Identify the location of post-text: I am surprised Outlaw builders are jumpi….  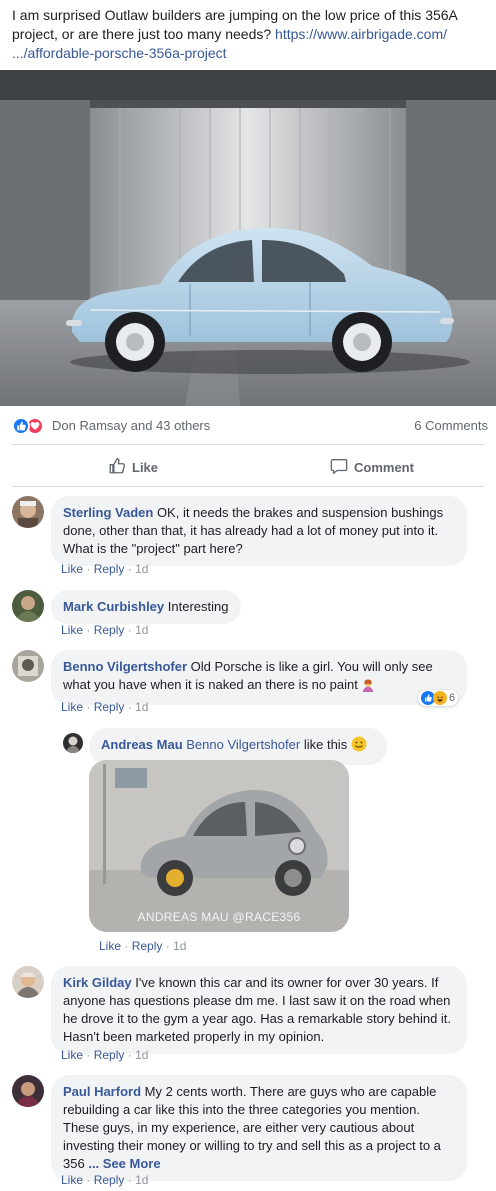
(250, 34).